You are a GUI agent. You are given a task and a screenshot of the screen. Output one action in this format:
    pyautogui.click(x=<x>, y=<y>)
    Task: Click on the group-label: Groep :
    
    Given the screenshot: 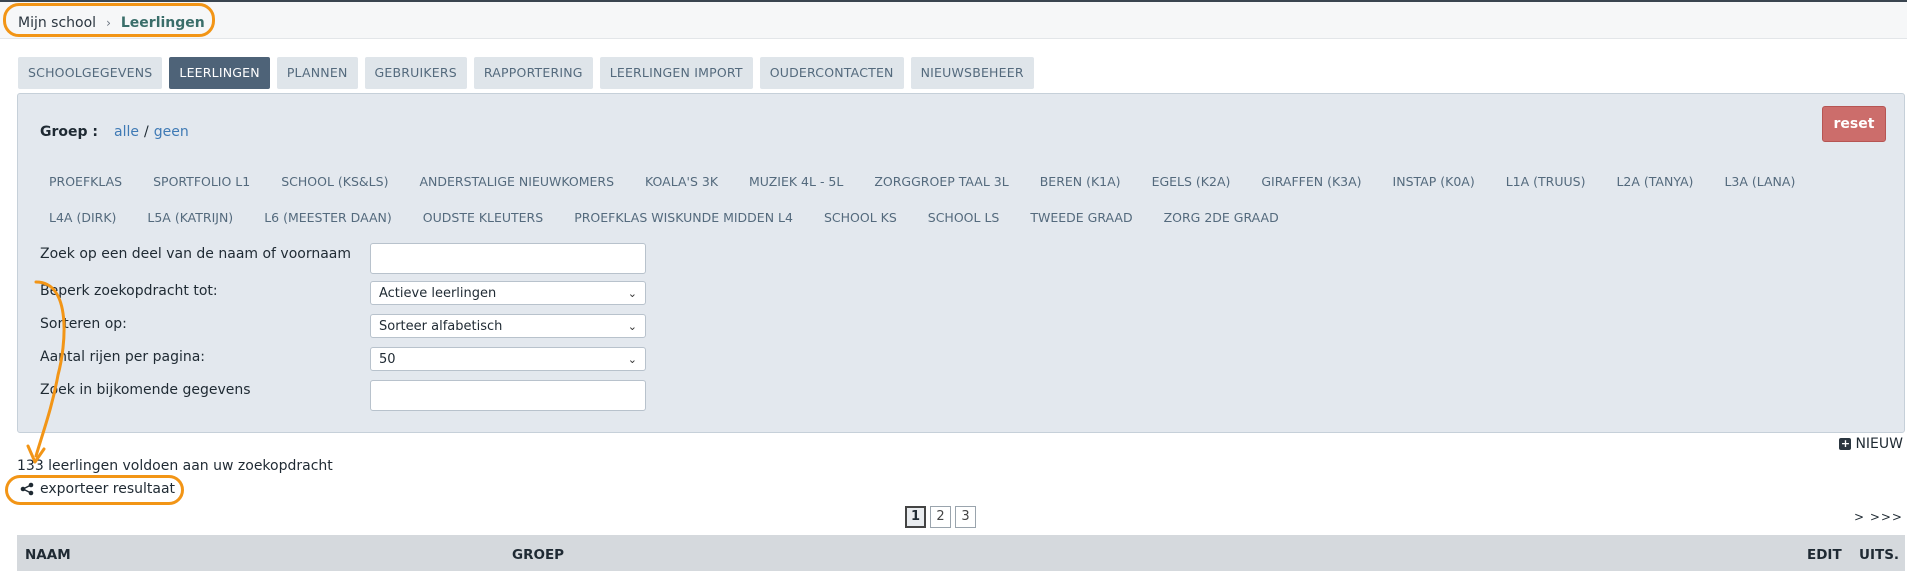 What is the action you would take?
    pyautogui.click(x=69, y=132)
    